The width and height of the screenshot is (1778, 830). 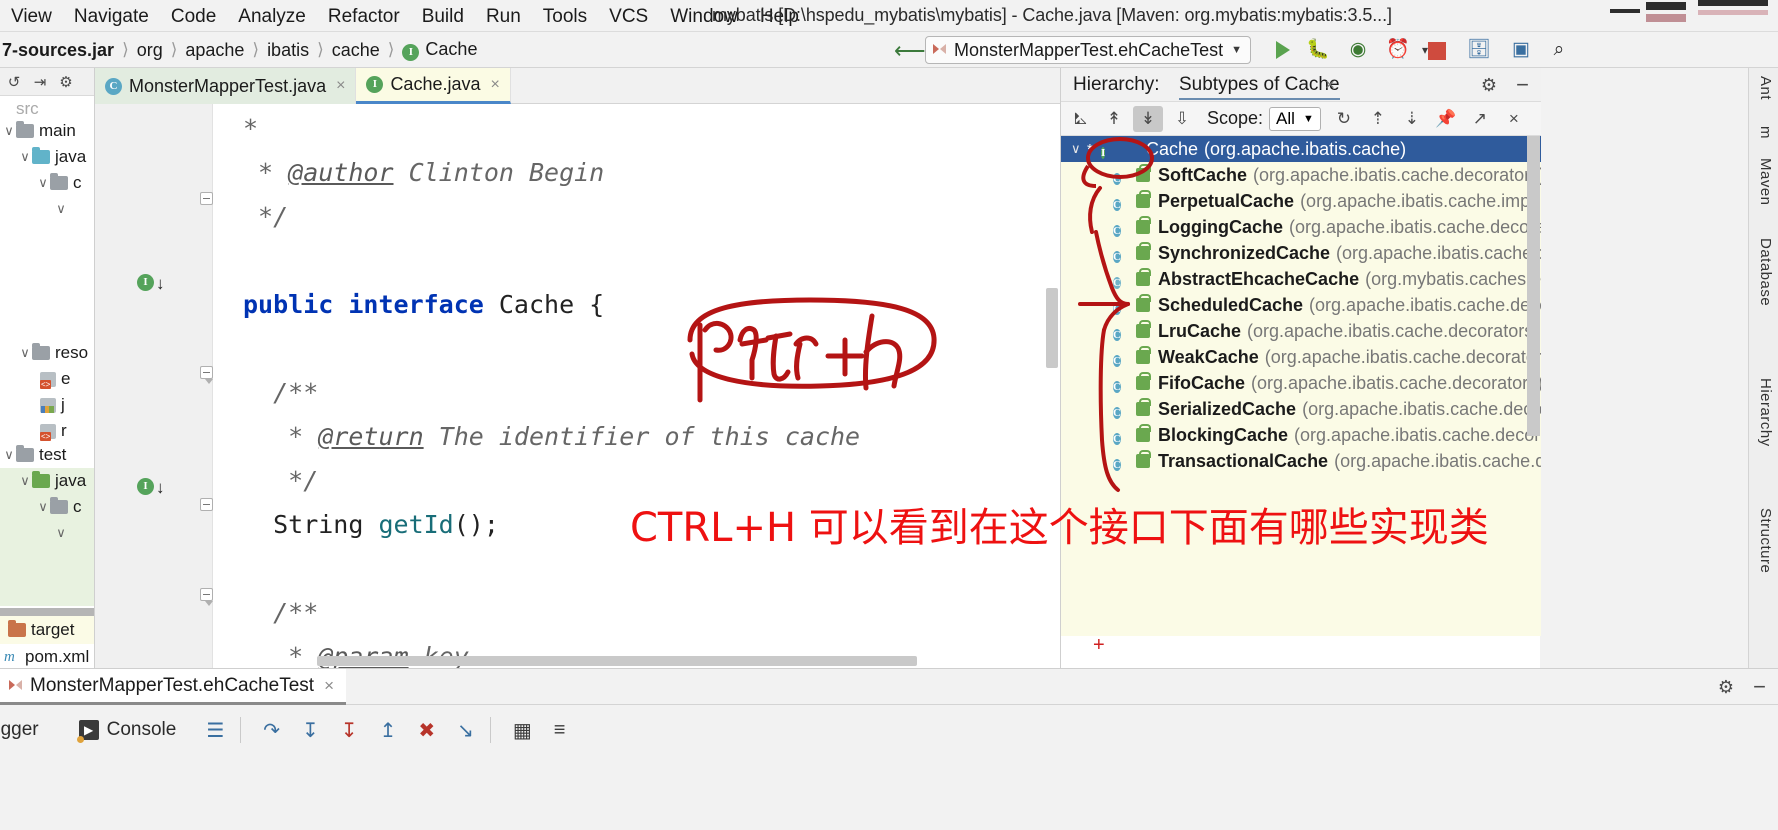 I want to click on tree-item-test-java: ∨ java, so click(x=47, y=481).